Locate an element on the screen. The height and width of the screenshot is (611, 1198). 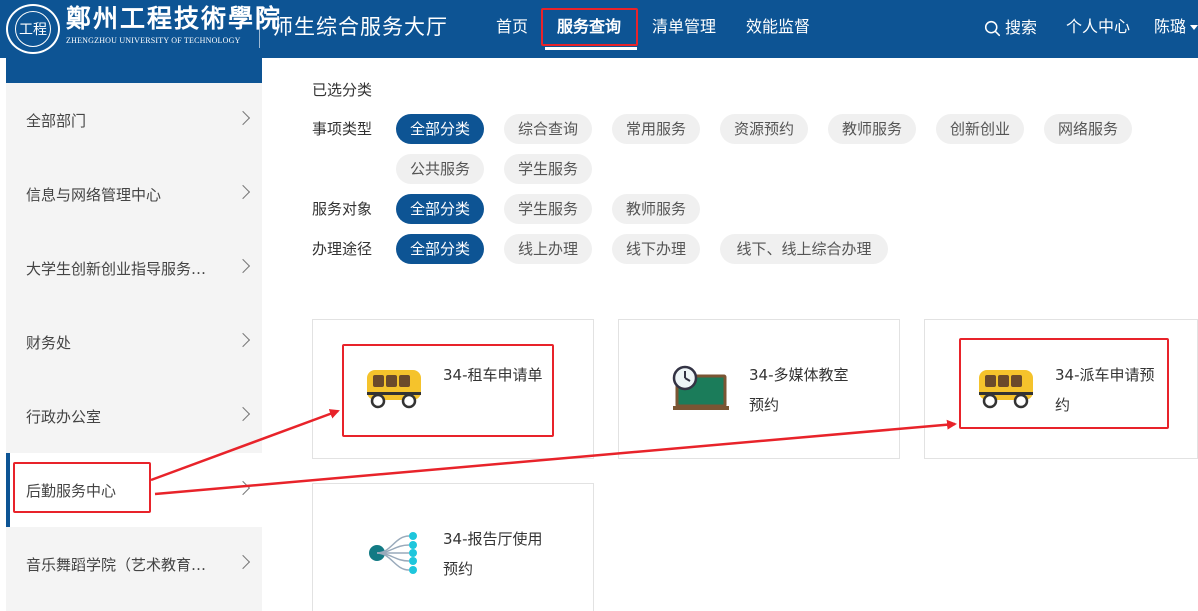
chip-common-service: 常用服务 is located at coordinates (656, 129).